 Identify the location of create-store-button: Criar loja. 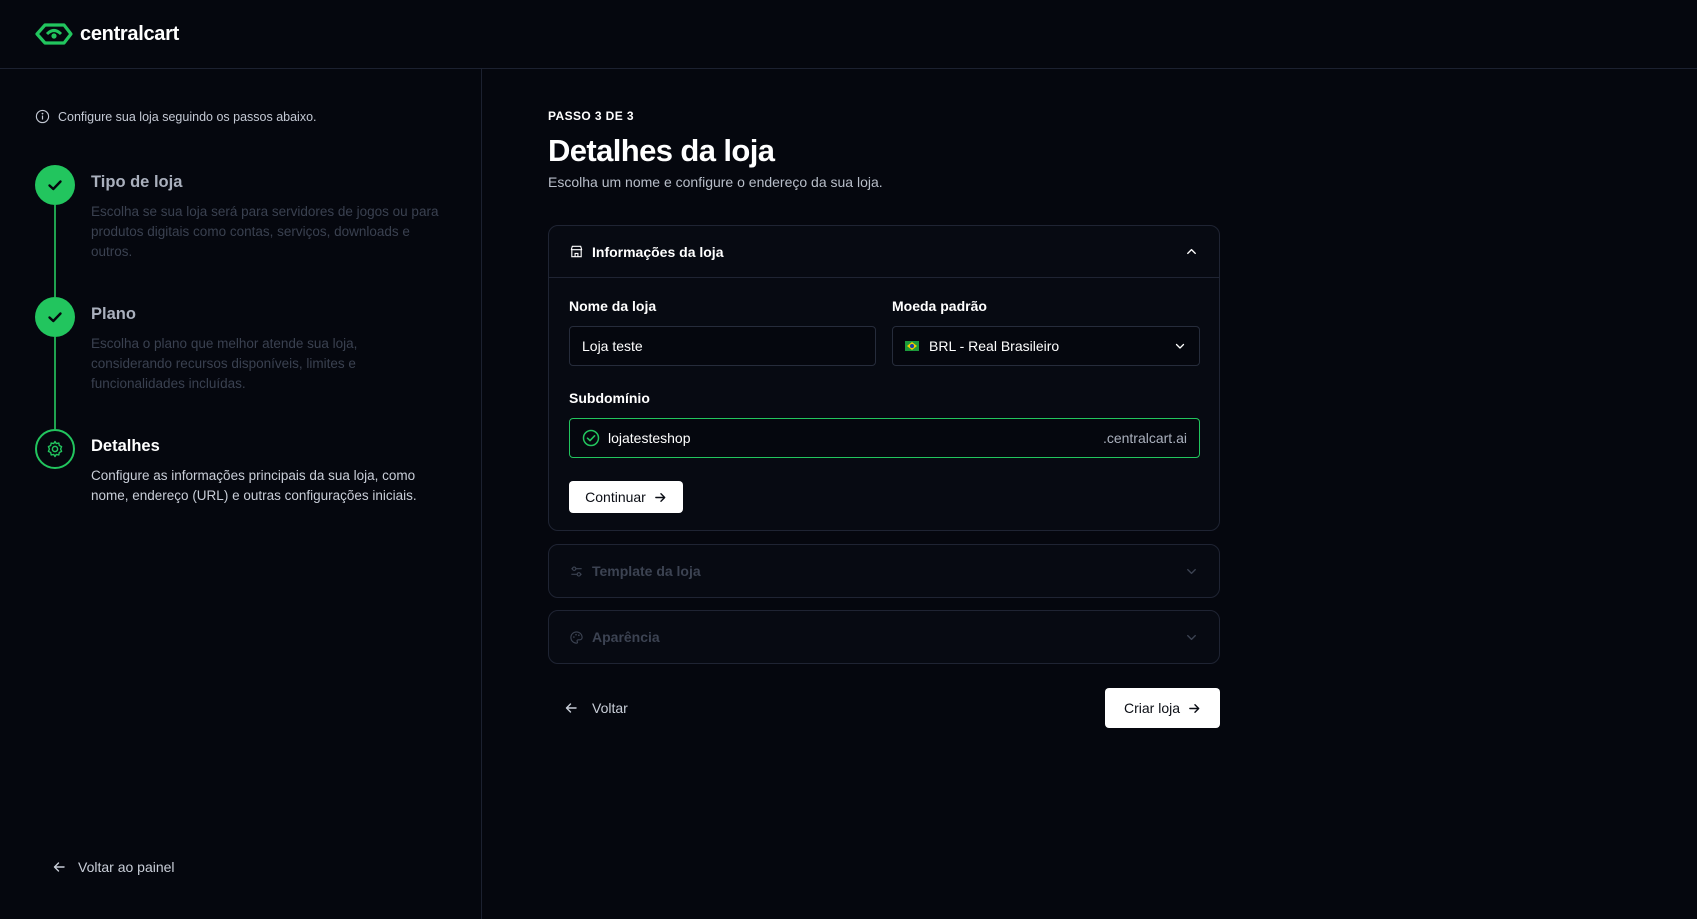
(1162, 708).